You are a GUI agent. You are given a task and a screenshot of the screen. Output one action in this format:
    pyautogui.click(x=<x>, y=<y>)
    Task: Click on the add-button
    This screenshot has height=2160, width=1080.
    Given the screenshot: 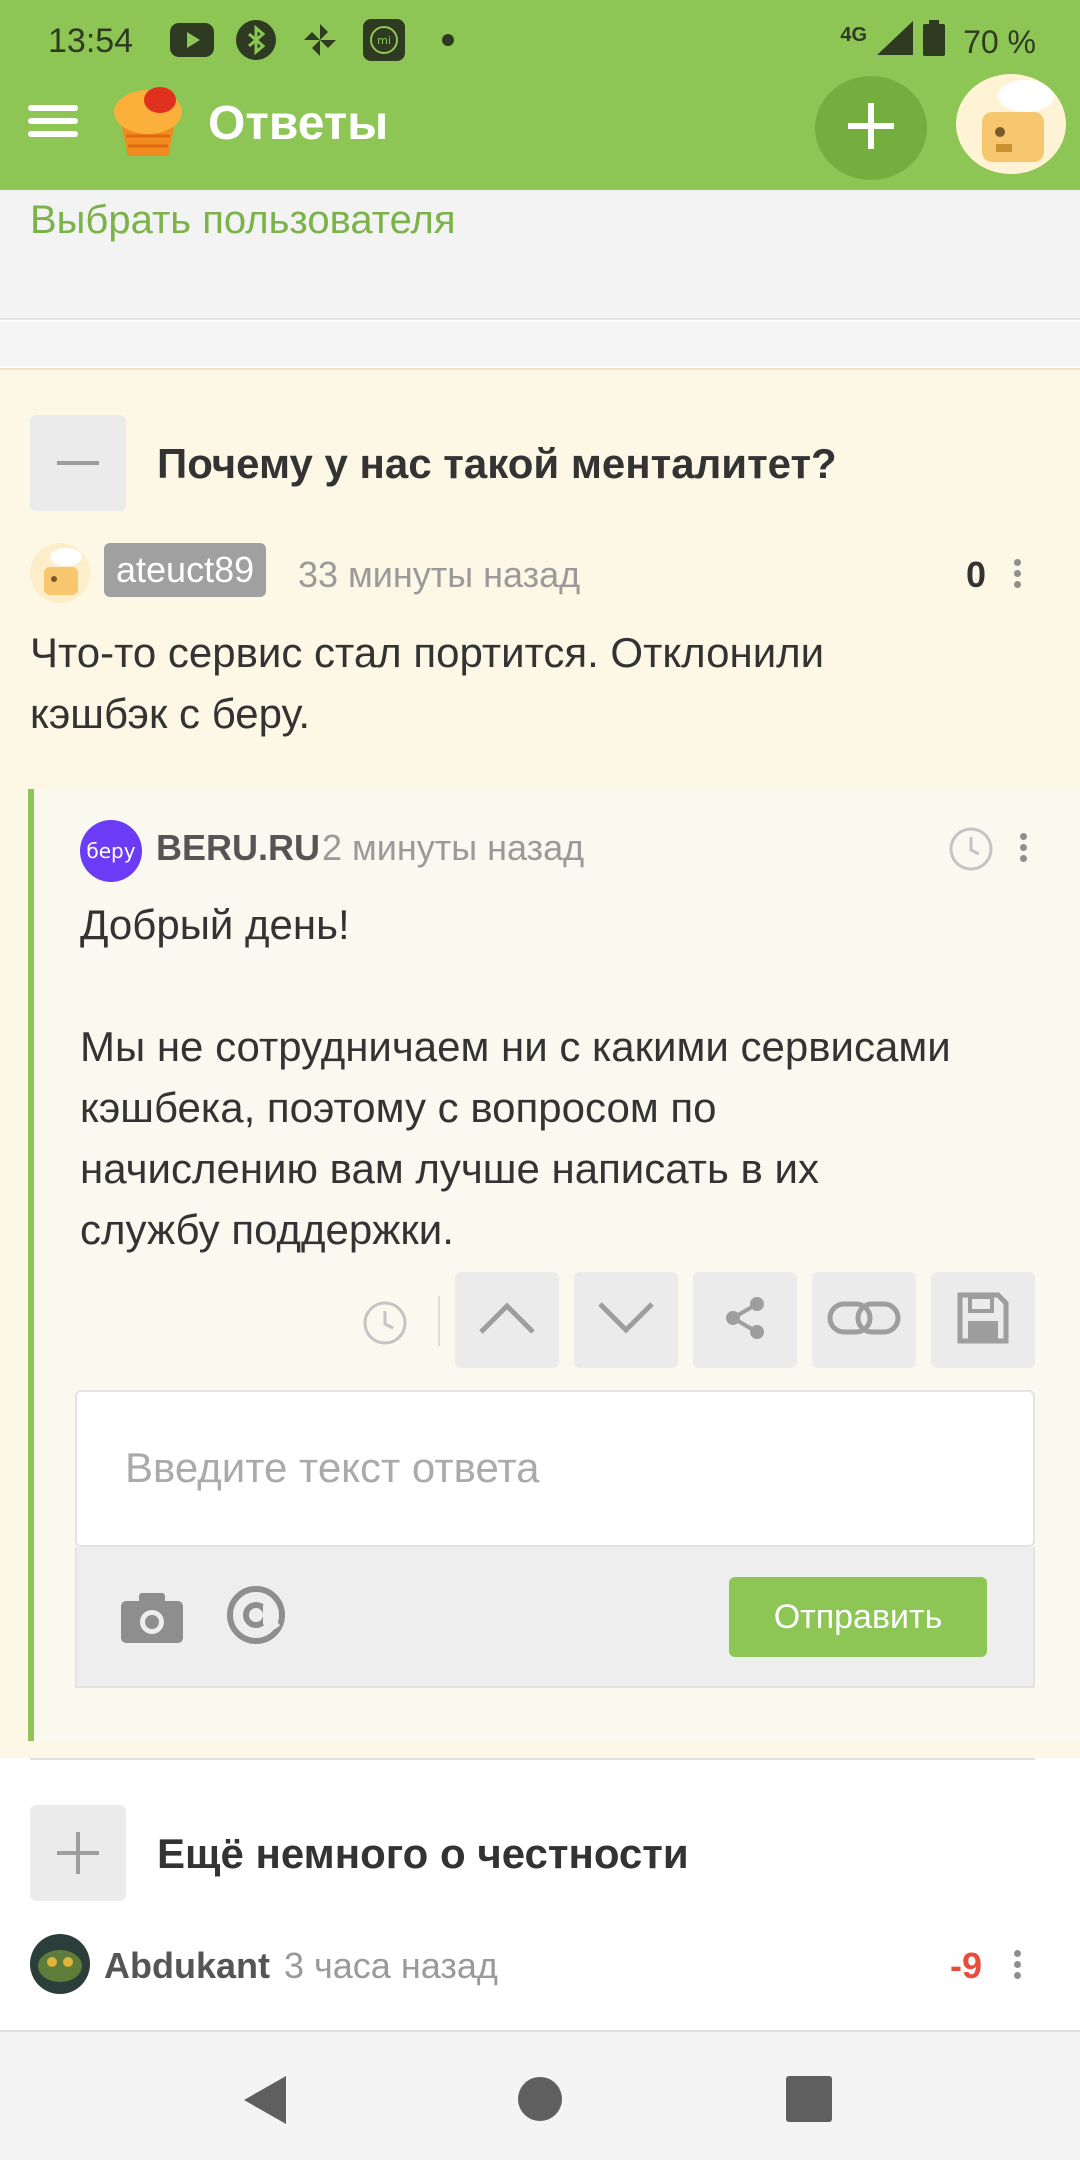 What is the action you would take?
    pyautogui.click(x=871, y=128)
    